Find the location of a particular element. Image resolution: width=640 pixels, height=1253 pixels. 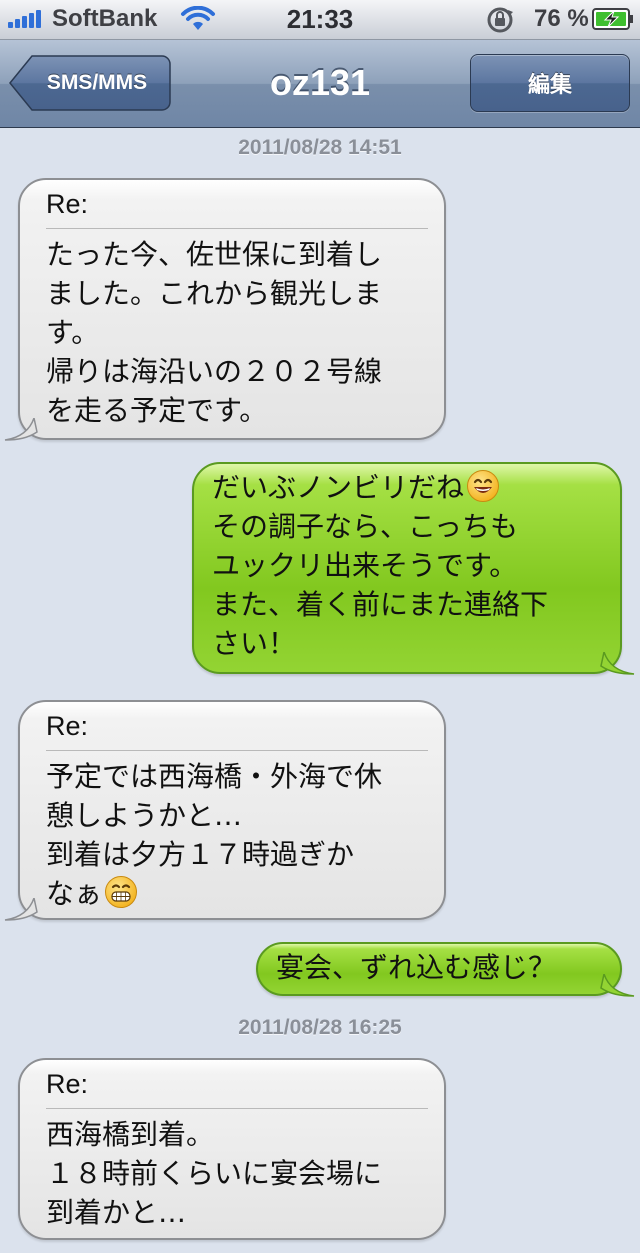

status-bar: SoftBank 21:33 76 % is located at coordinates (320, 20).